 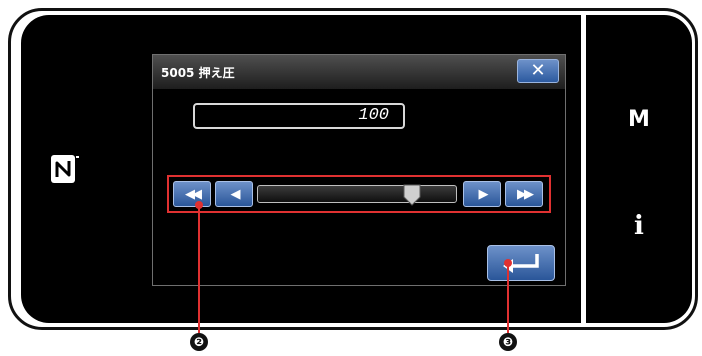 I want to click on fast-rewind-icon: ◀◀, so click(x=193, y=194).